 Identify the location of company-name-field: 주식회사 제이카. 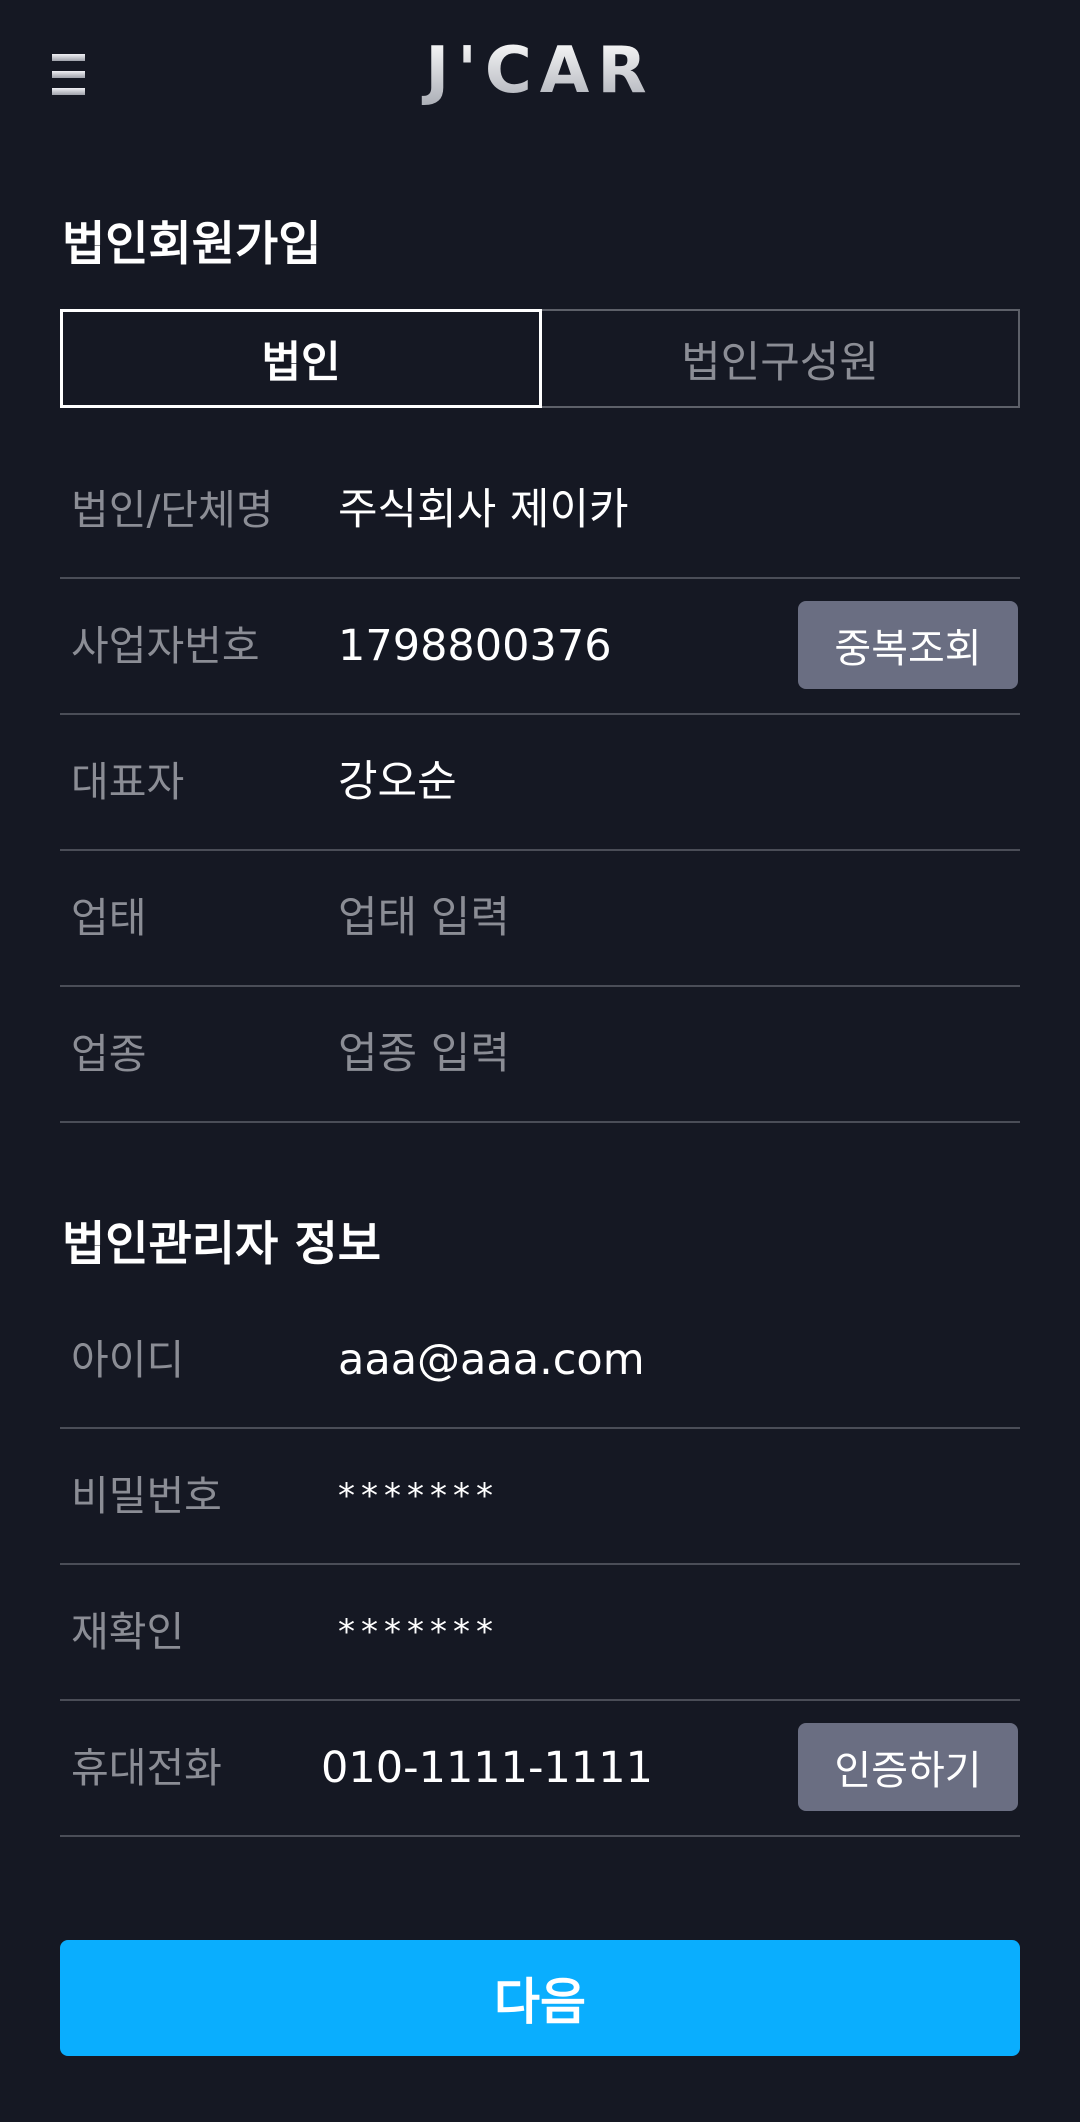
(578, 510).